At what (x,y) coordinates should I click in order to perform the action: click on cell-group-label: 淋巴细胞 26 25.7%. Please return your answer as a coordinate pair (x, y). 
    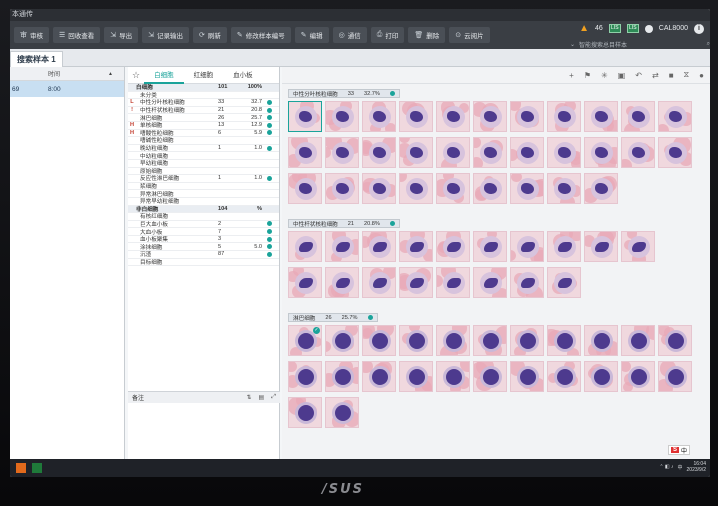
    Looking at the image, I should click on (333, 317).